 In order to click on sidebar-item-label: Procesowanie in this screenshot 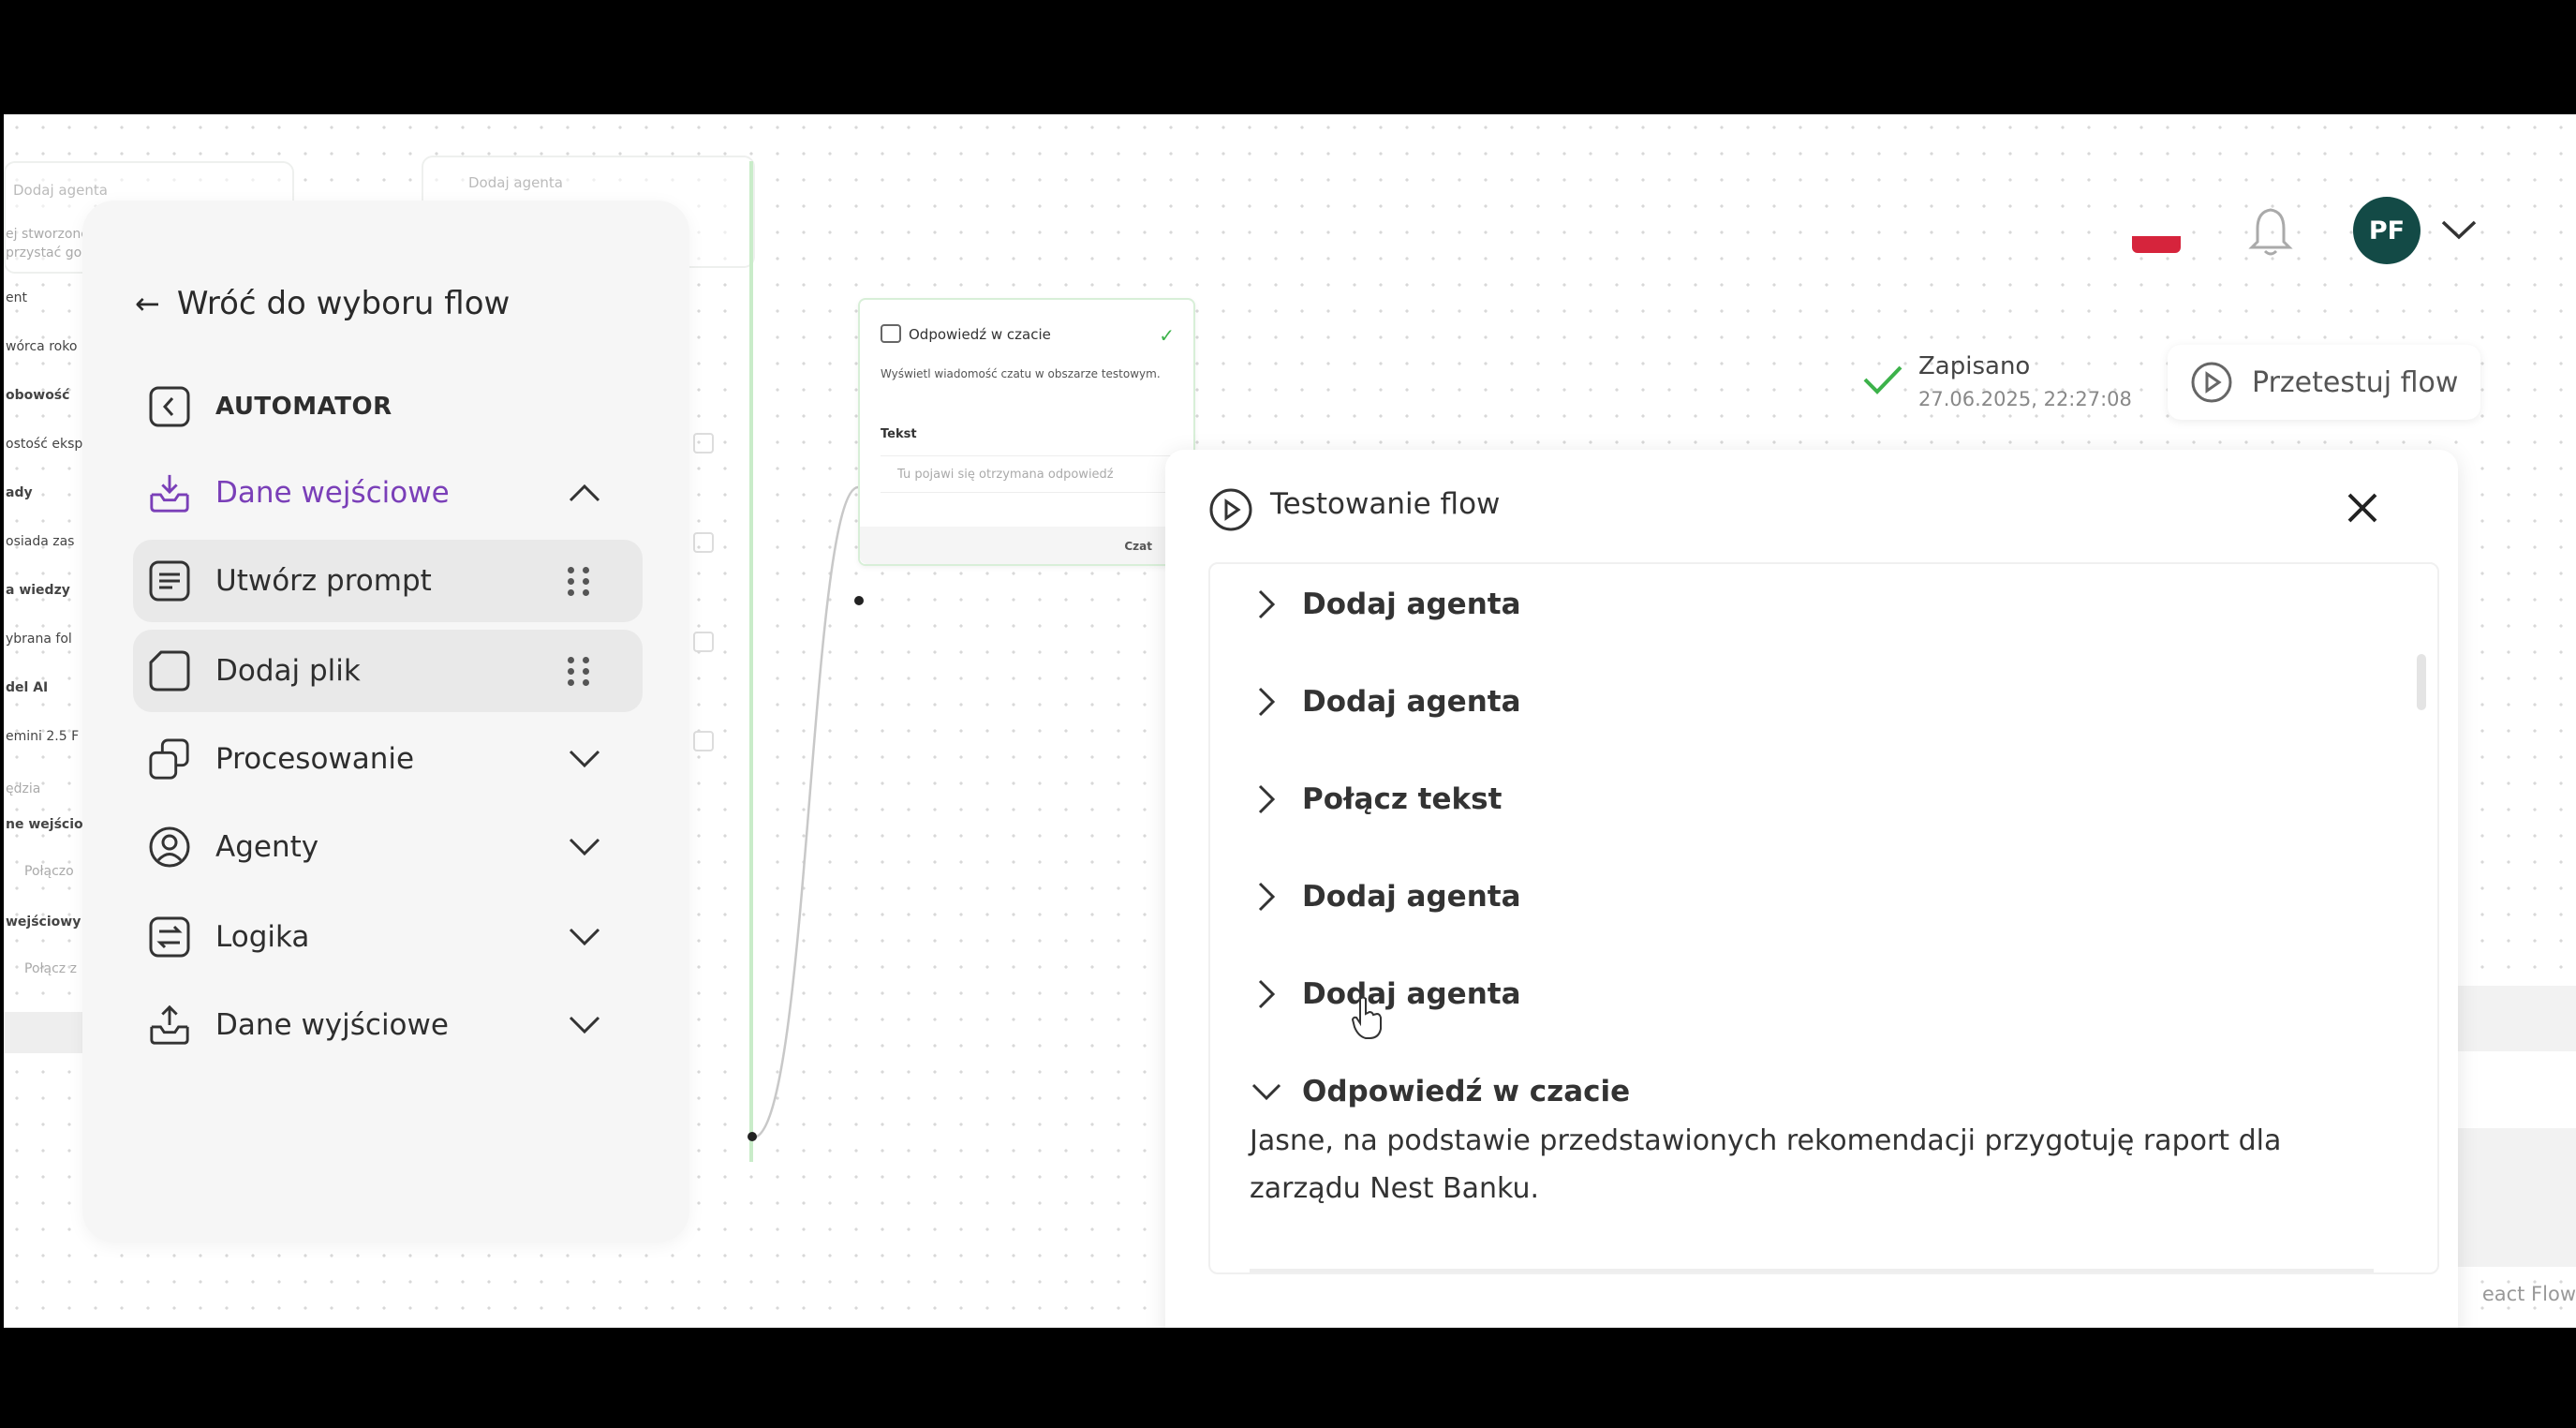, I will do `click(315, 759)`.